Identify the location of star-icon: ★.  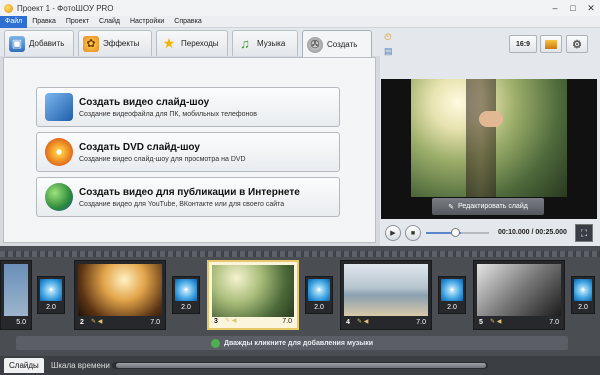
(169, 43).